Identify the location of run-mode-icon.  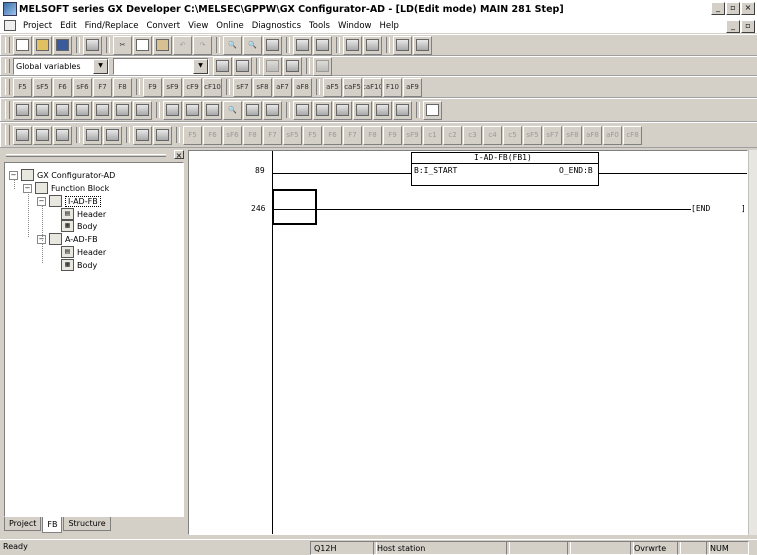
(42, 135).